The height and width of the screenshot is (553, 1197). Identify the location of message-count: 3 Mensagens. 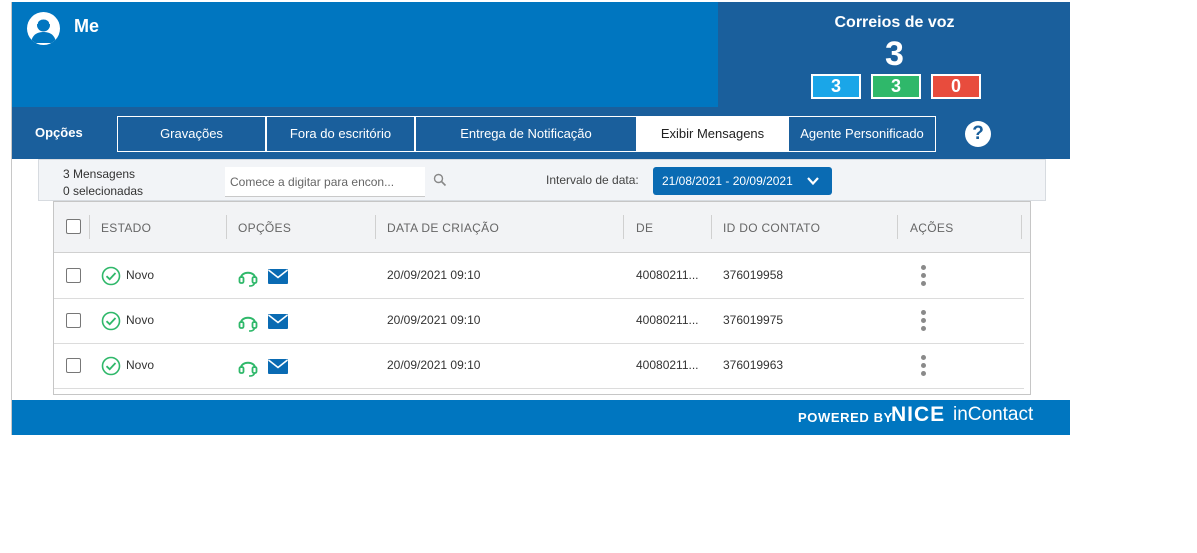
(99, 174).